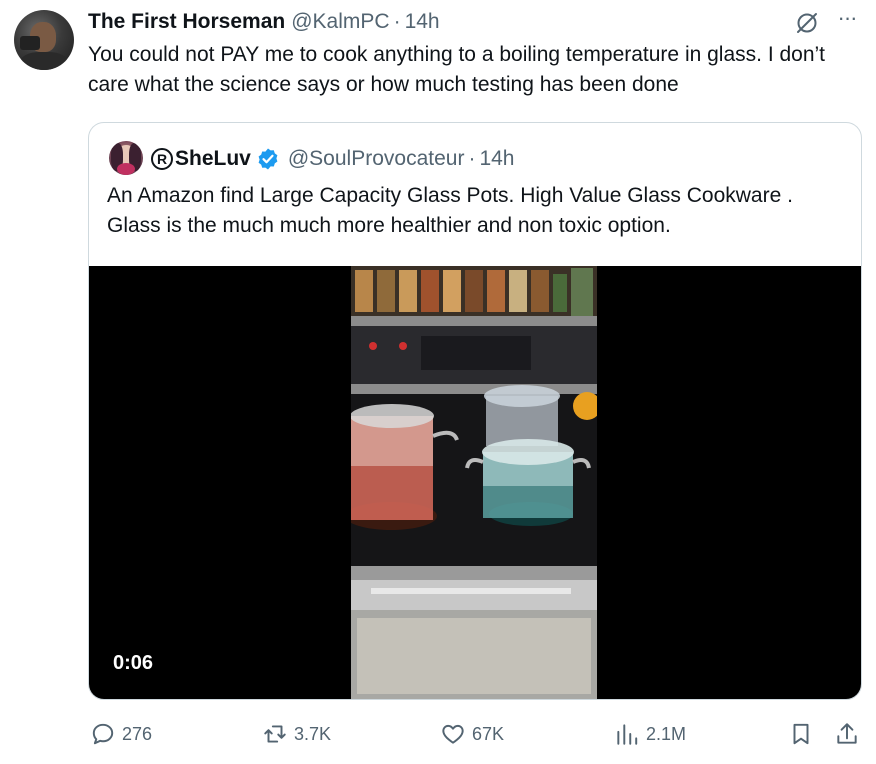 This screenshot has height=764, width=876. What do you see at coordinates (453, 734) in the screenshot?
I see `heart-icon` at bounding box center [453, 734].